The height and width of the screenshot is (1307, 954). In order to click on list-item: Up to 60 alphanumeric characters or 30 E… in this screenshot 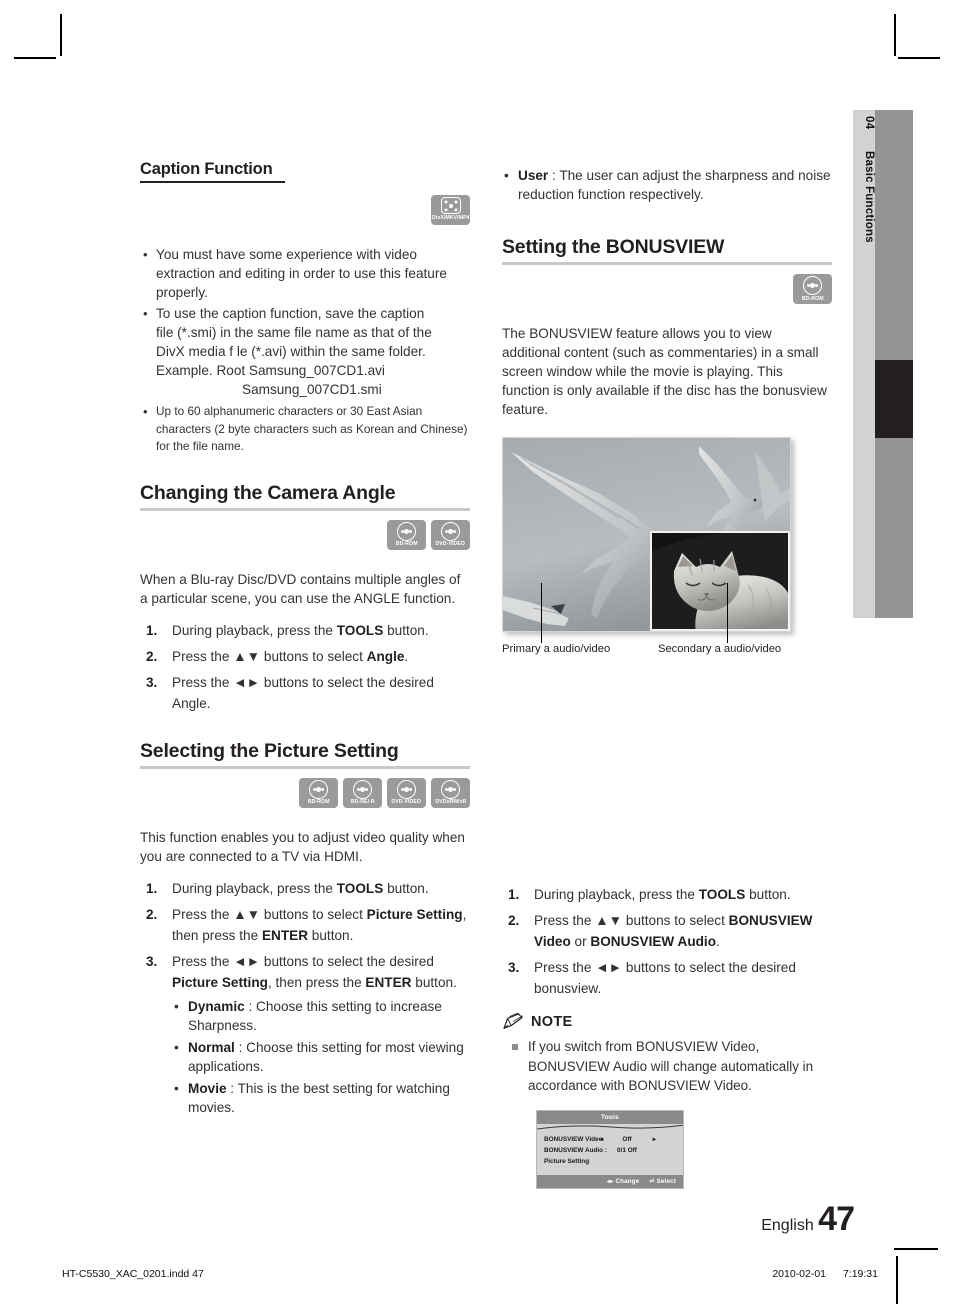, I will do `click(305, 429)`.